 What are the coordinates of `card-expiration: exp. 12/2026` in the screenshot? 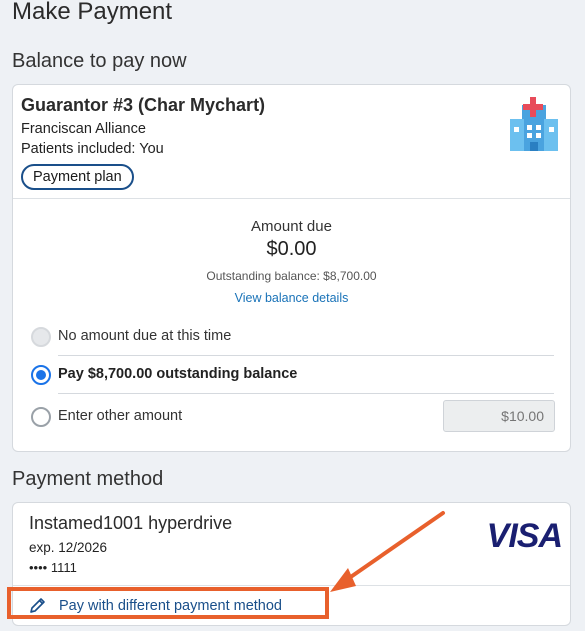 It's located at (68, 547).